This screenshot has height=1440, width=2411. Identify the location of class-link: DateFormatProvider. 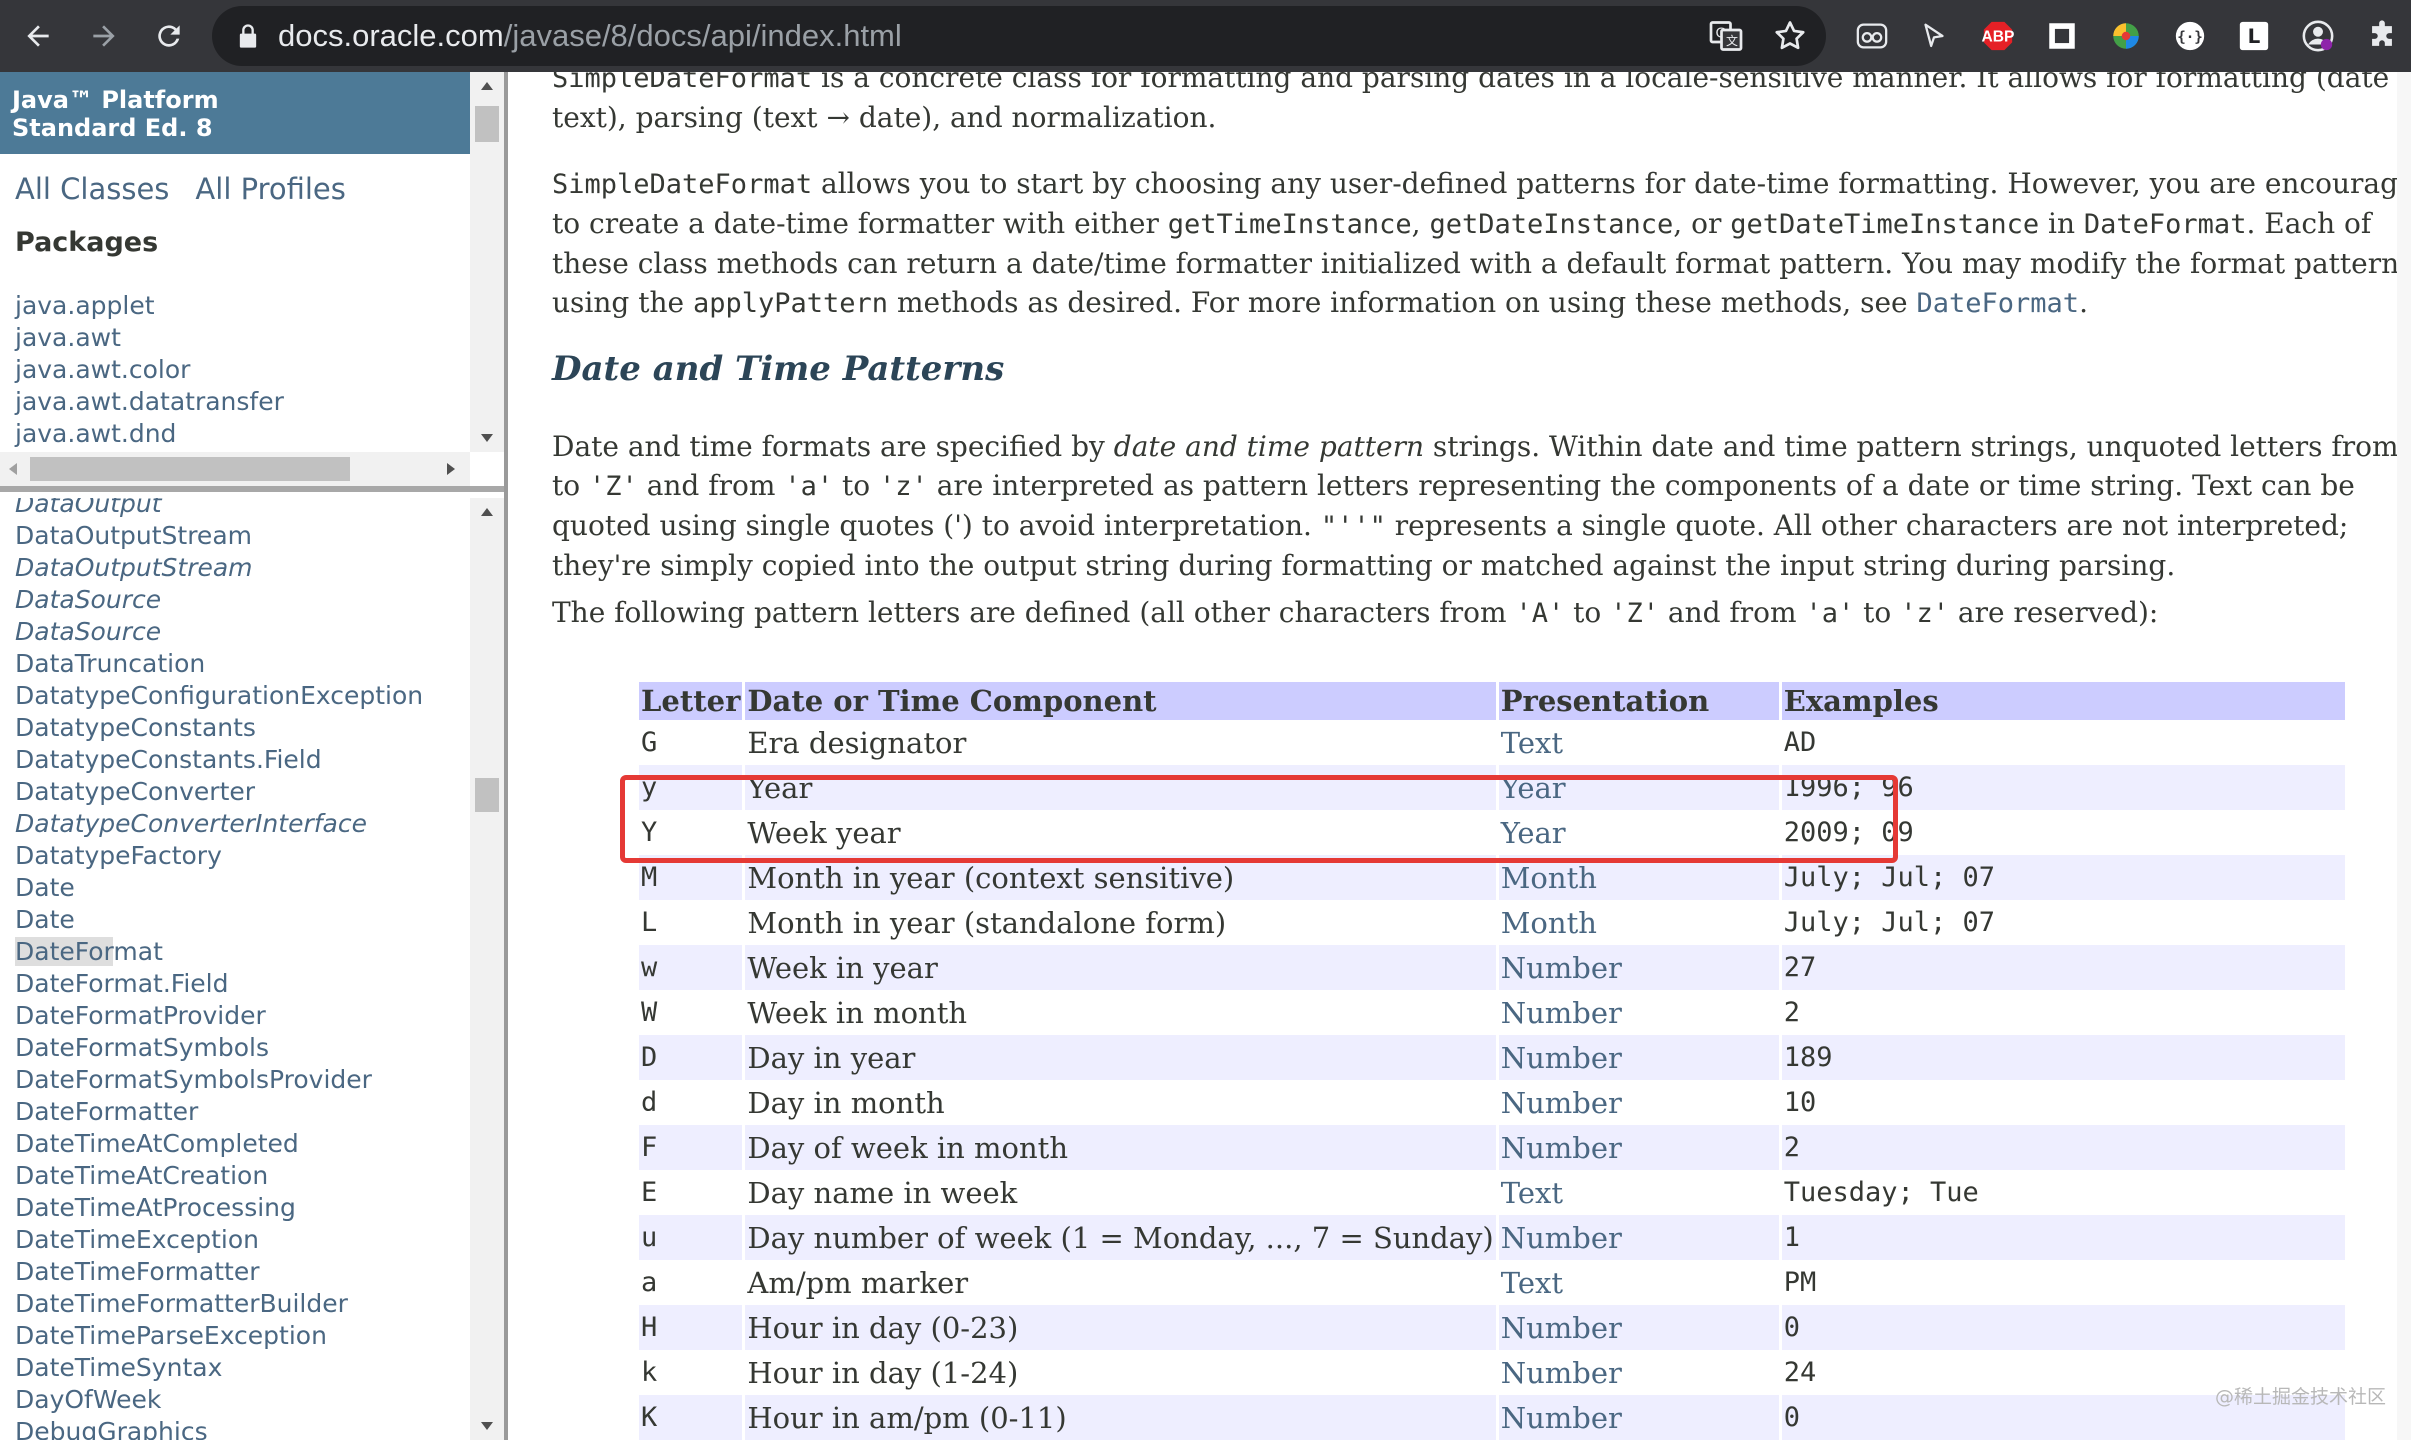
(219, 1016).